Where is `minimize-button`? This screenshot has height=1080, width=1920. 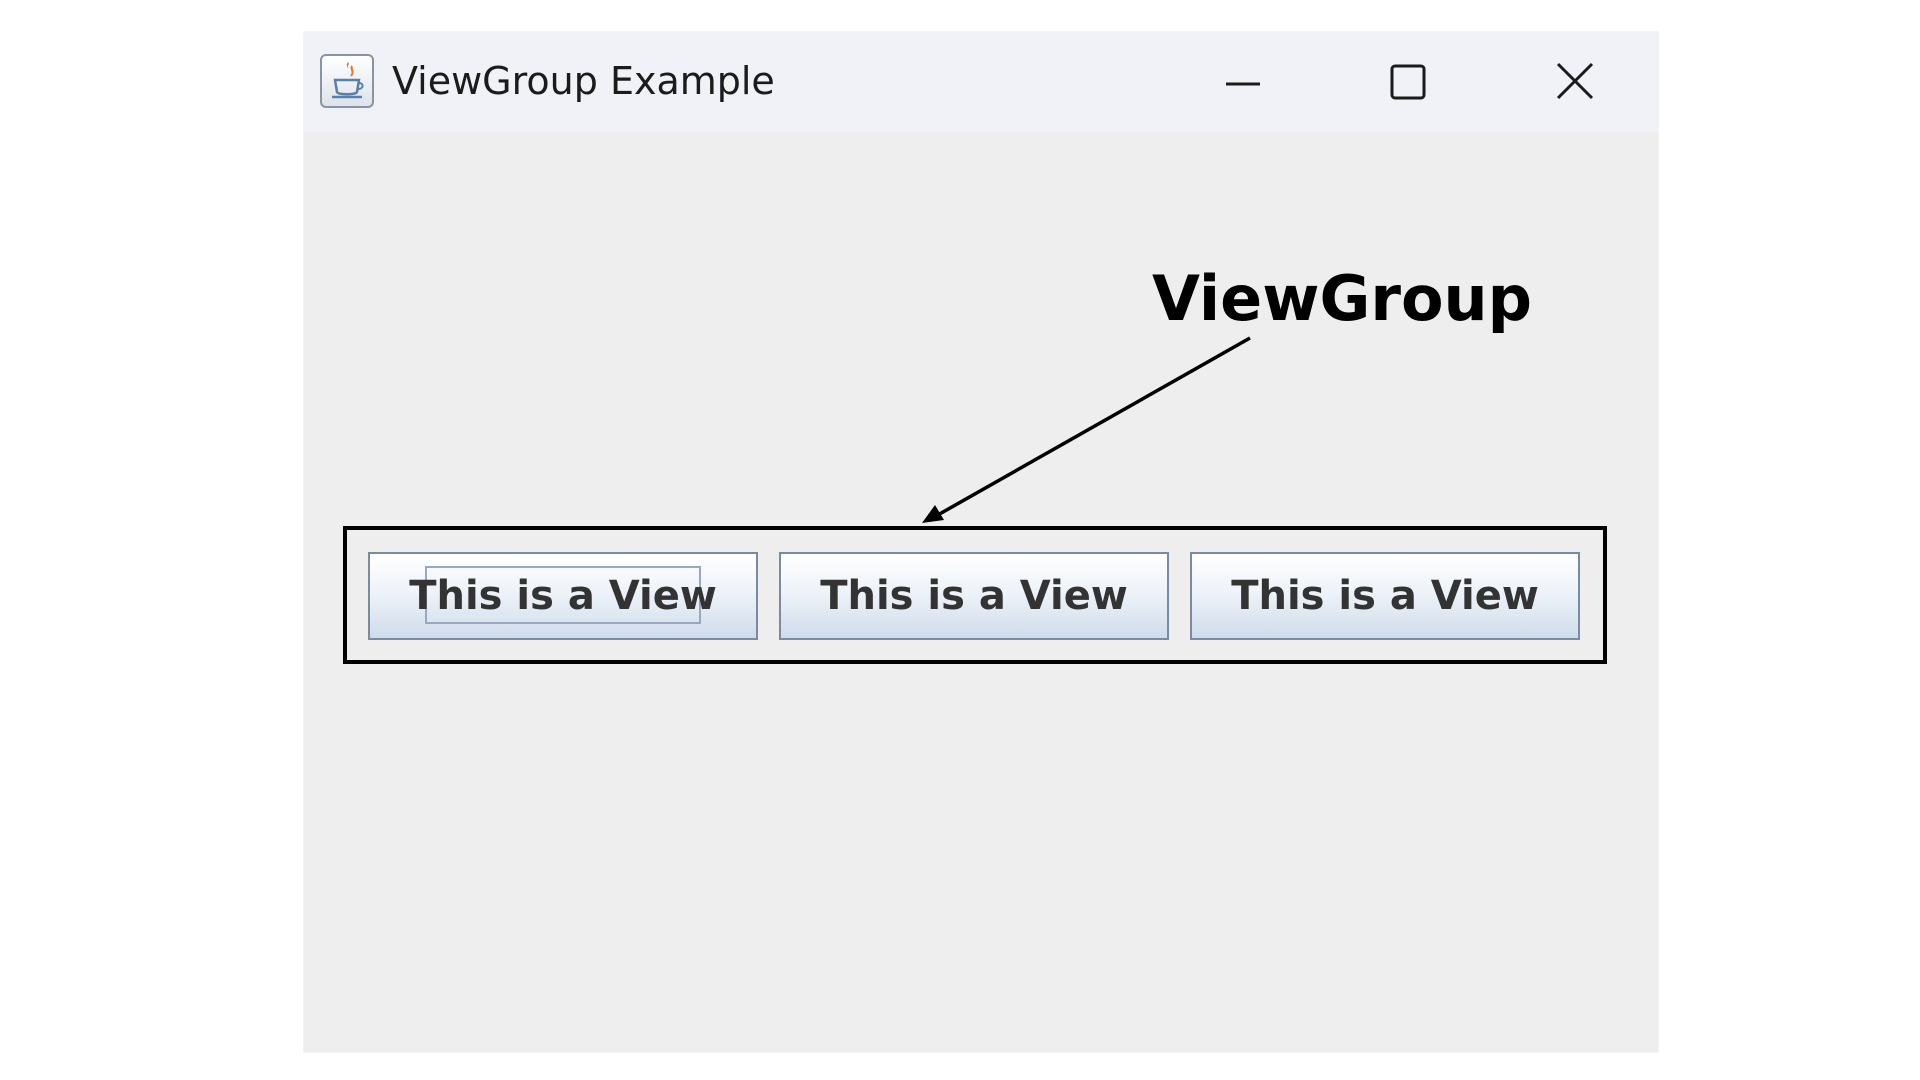 minimize-button is located at coordinates (1243, 80).